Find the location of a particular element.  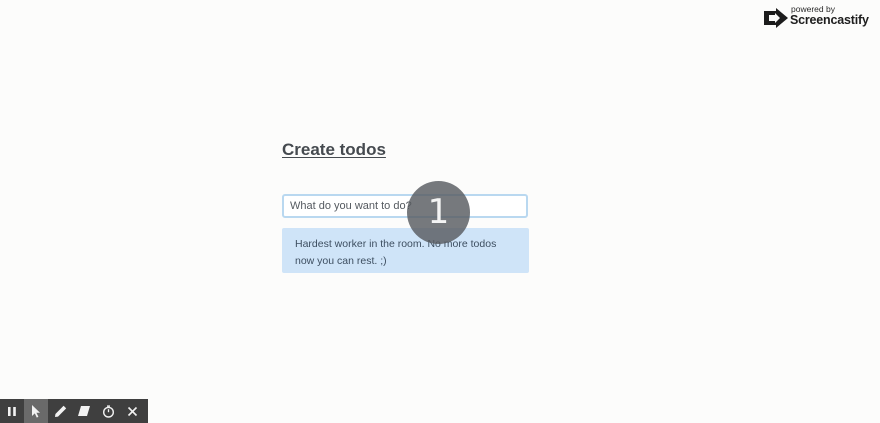

screencastify-logo-icon is located at coordinates (776, 18).